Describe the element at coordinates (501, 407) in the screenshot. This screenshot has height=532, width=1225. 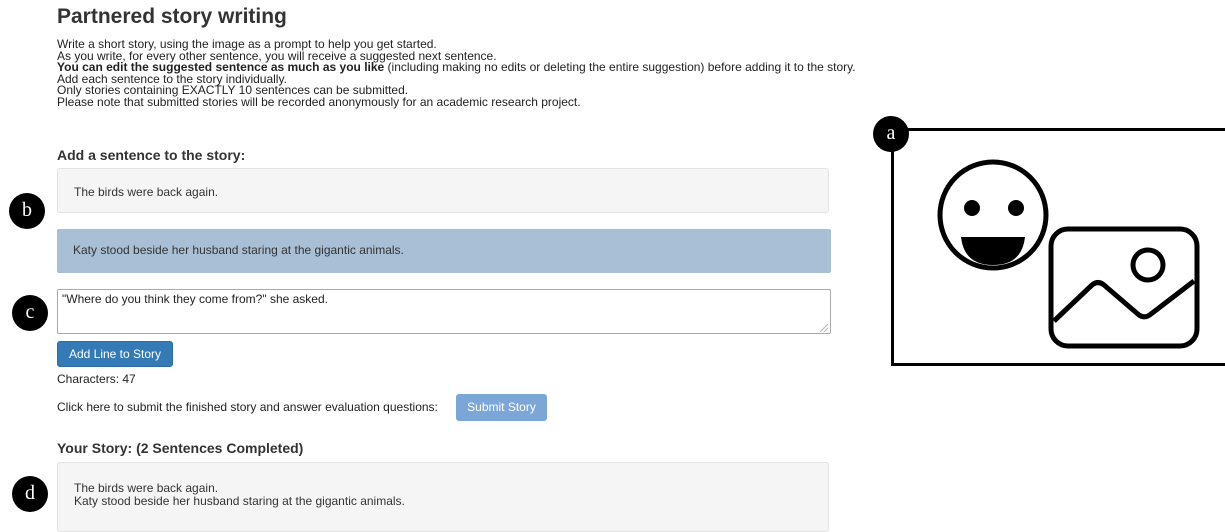
I see `submit-story-button: Submit Story` at that location.